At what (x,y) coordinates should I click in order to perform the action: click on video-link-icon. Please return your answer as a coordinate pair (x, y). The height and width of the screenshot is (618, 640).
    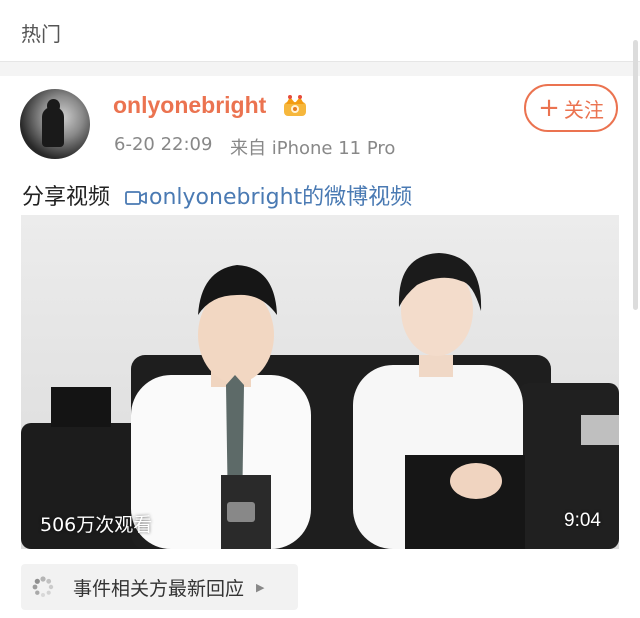
    Looking at the image, I should click on (136, 198).